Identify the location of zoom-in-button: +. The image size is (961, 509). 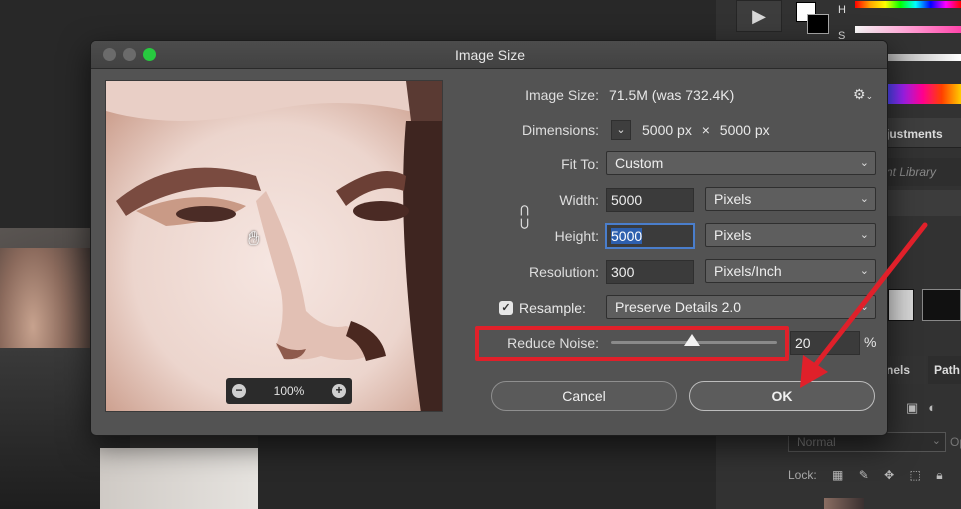
(339, 391).